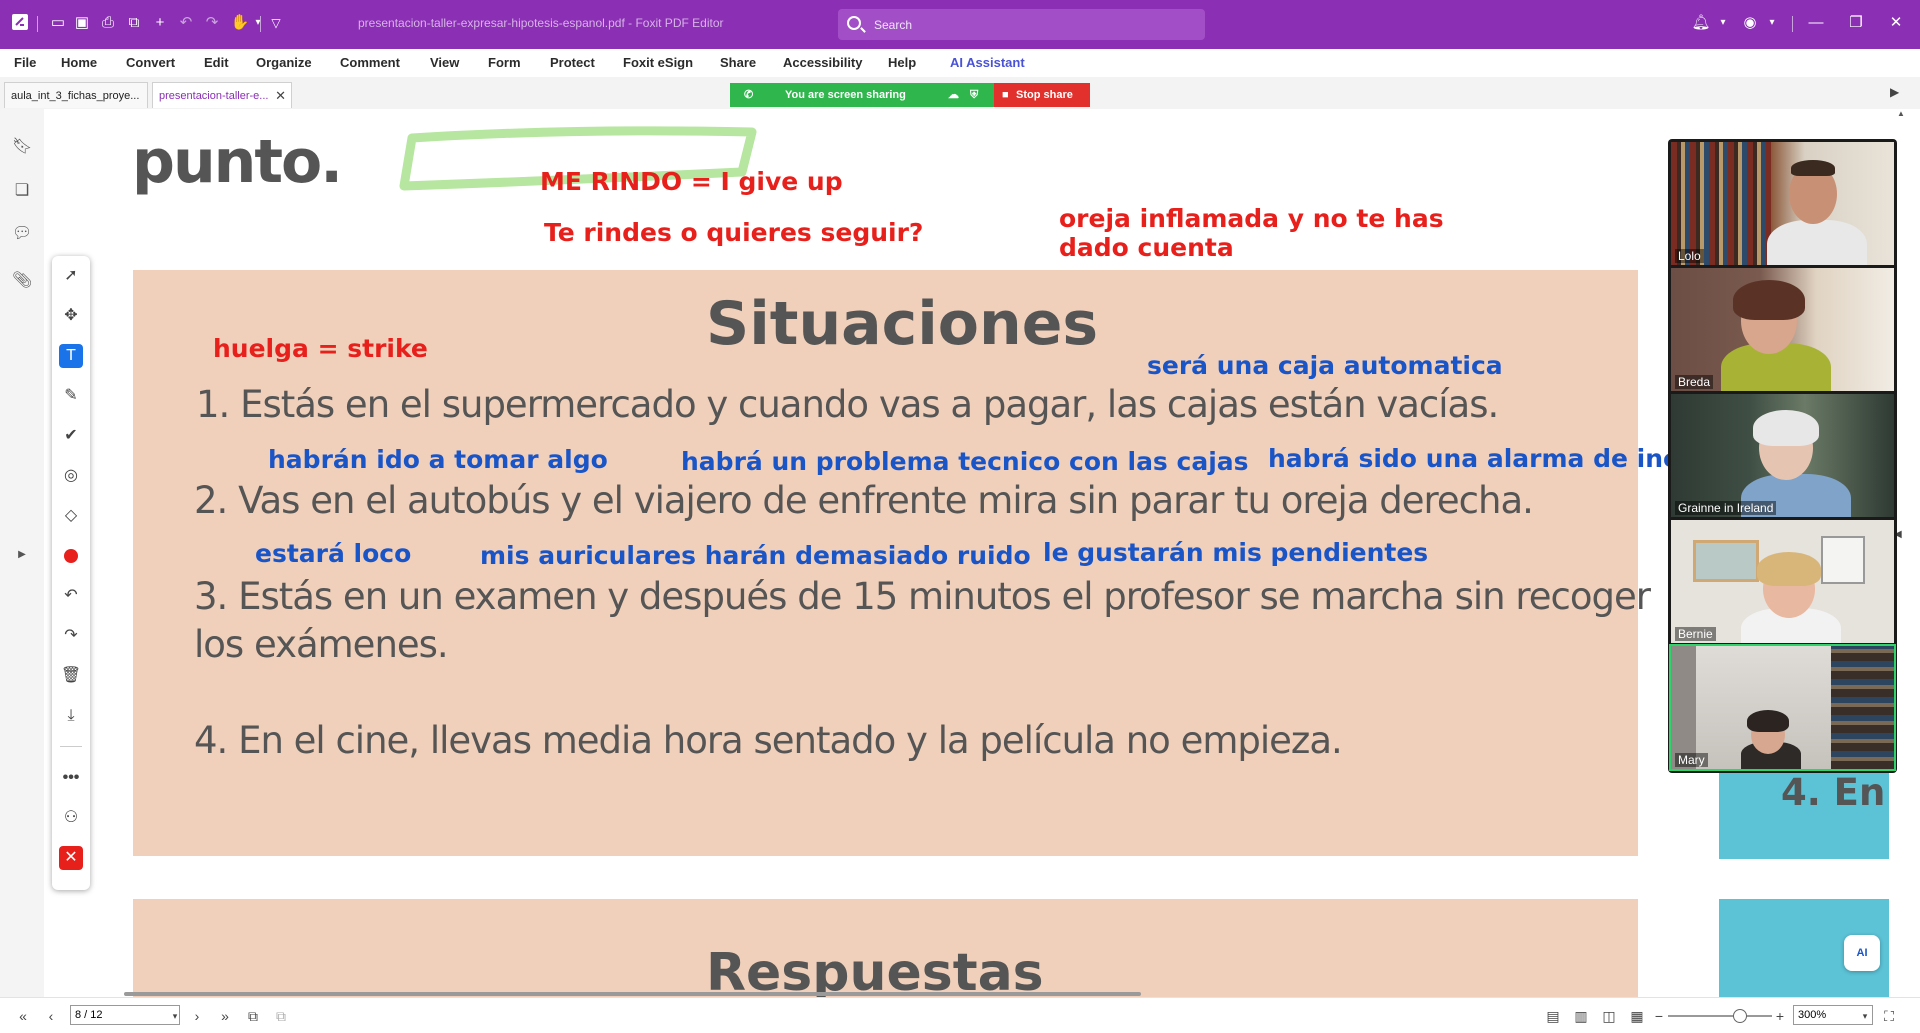 The image size is (1920, 1033). Describe the element at coordinates (691, 181) in the screenshot. I see `annotation-me-rindo: ME RINDO = I give up` at that location.